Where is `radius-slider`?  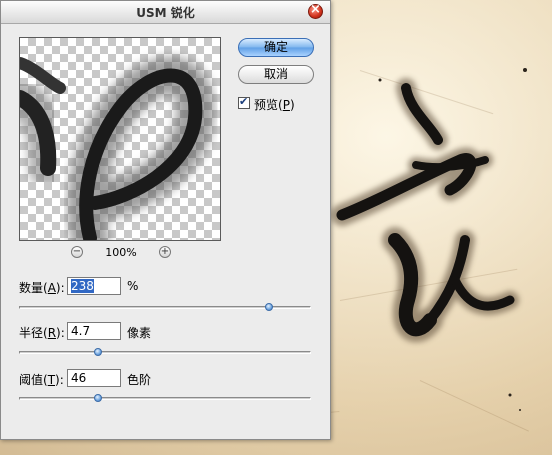
radius-slider is located at coordinates (165, 352).